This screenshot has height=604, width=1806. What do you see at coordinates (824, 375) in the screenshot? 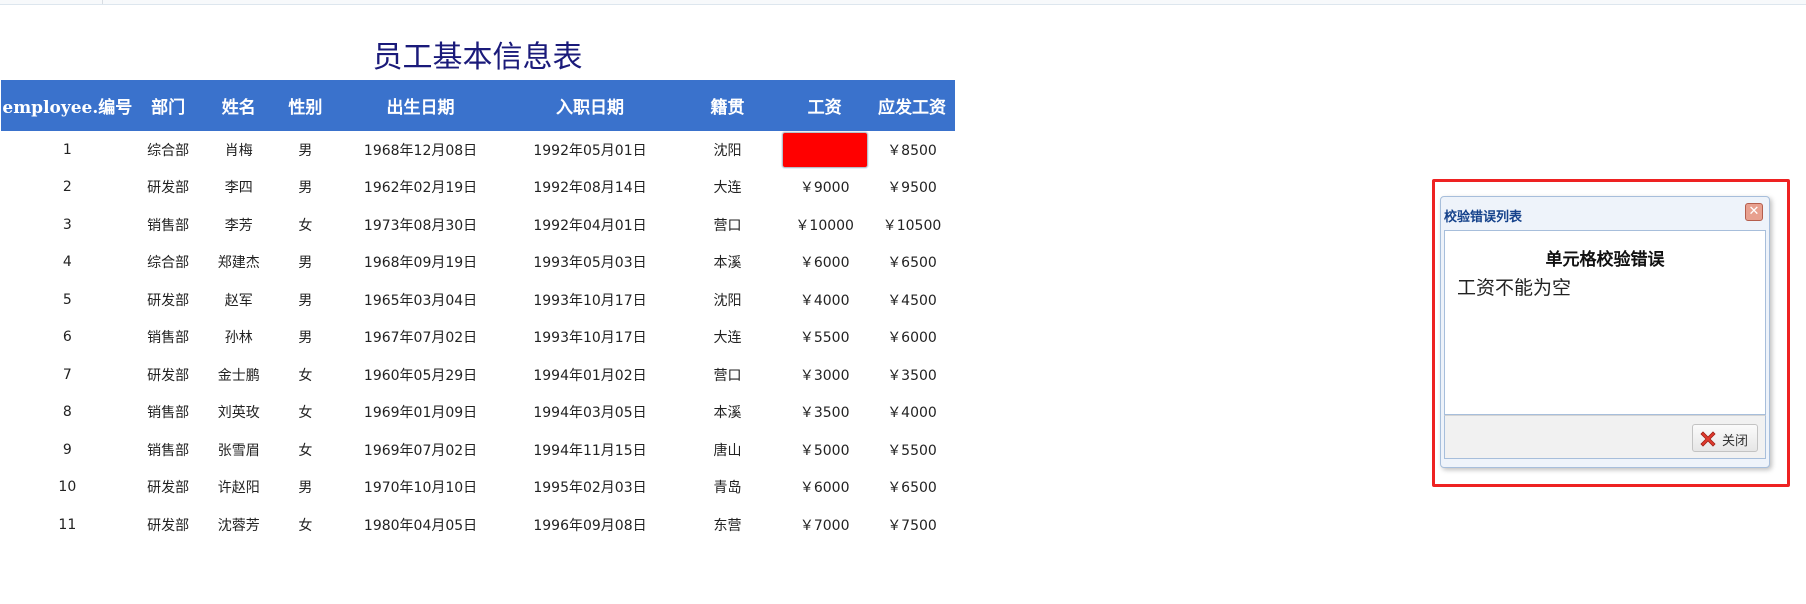
I see `table-cell: ￥3000` at bounding box center [824, 375].